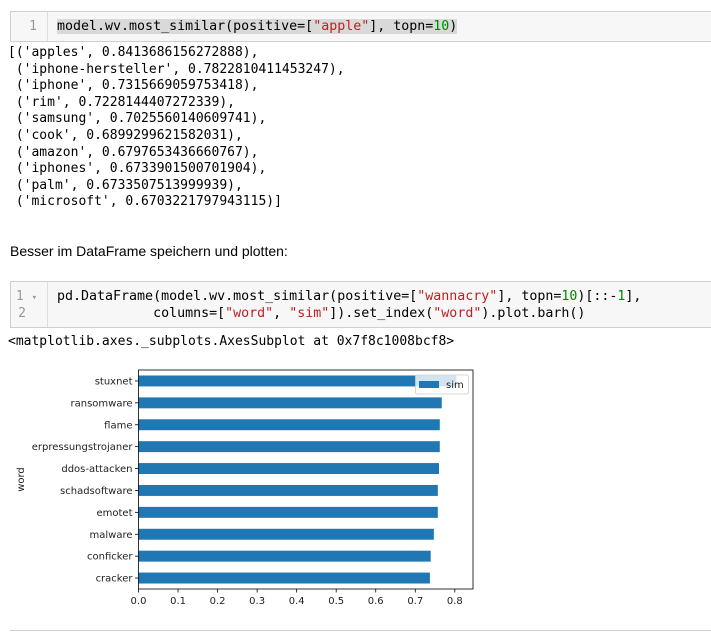 The height and width of the screenshot is (632, 711). What do you see at coordinates (297, 601) in the screenshot?
I see `x-tick-label: 0.4` at bounding box center [297, 601].